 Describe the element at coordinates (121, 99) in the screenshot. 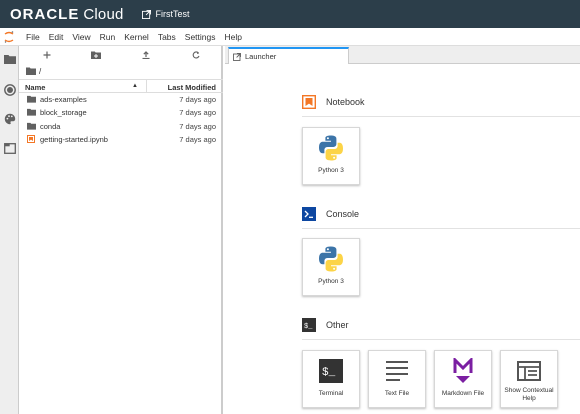

I see `file-list-item: ads-examples 7 days ago` at that location.